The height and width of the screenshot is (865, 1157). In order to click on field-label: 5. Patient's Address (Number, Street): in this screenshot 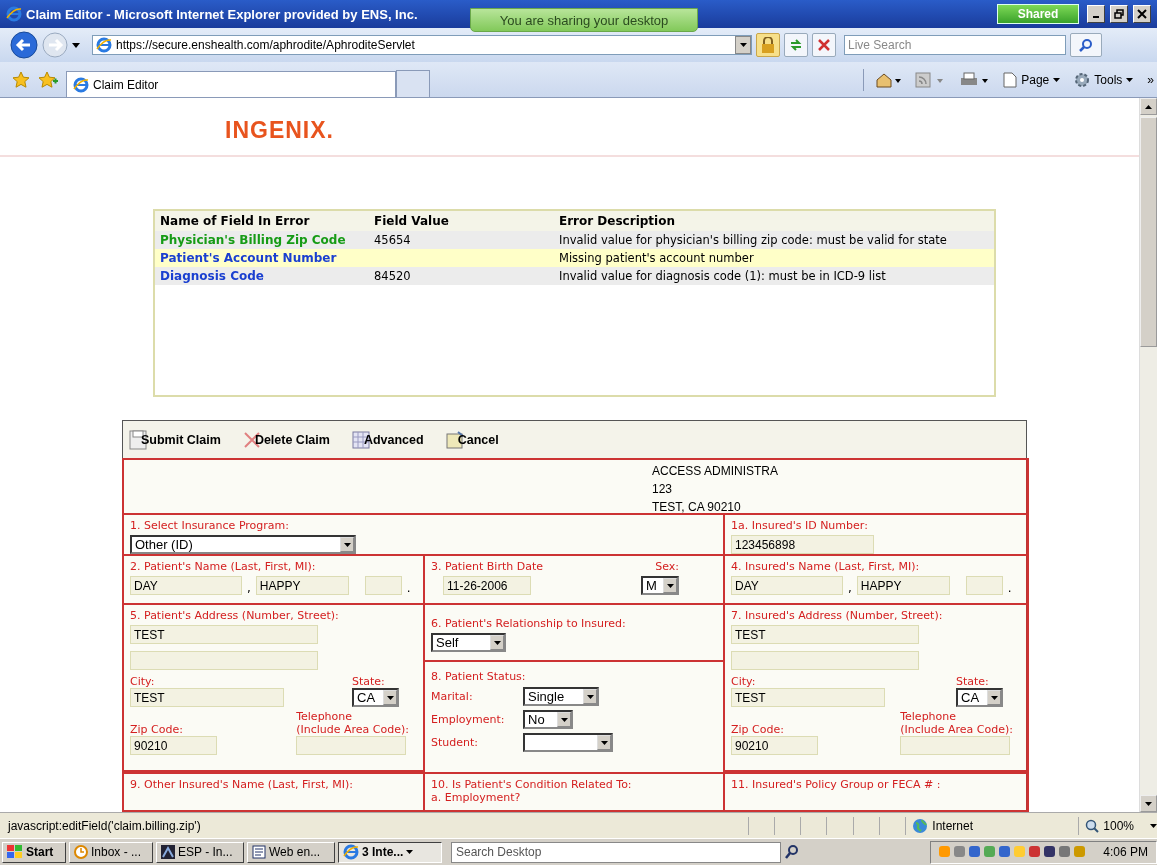, I will do `click(235, 615)`.